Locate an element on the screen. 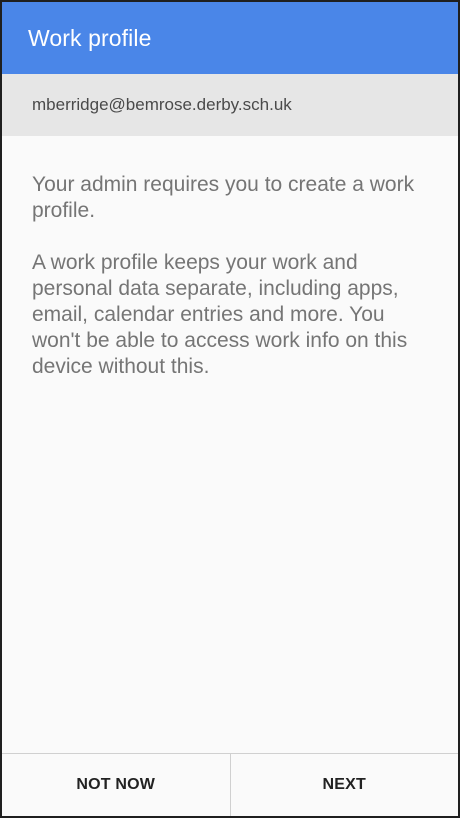  action-bar: NOT NOW NEXT is located at coordinates (230, 784).